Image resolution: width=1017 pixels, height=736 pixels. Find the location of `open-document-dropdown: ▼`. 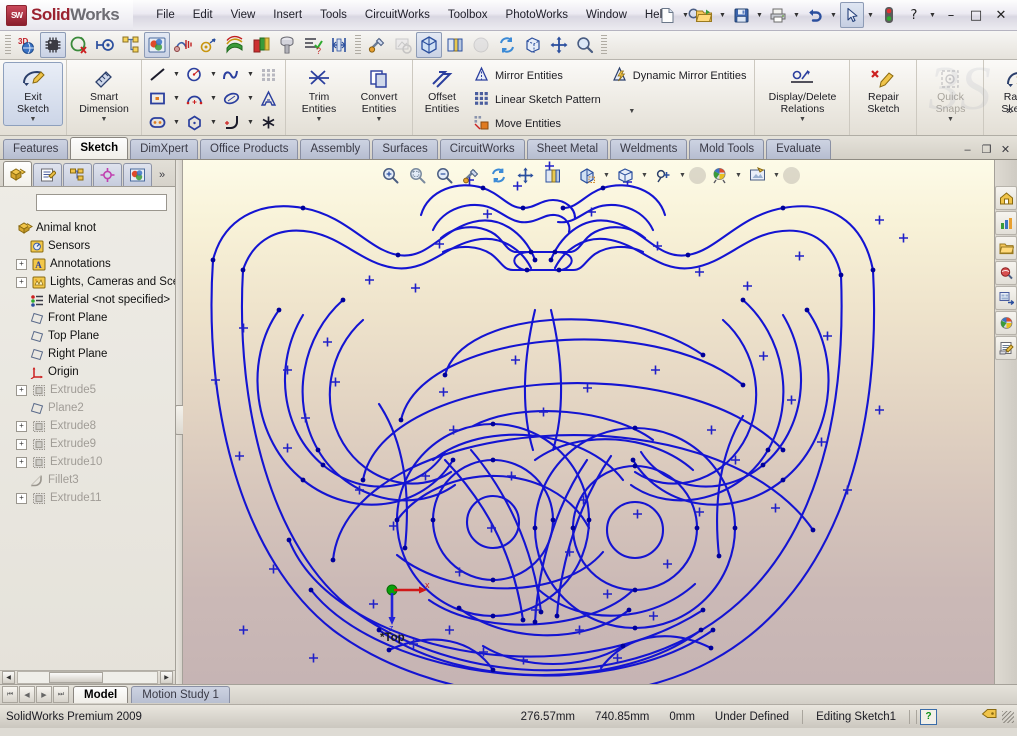

open-document-dropdown: ▼ is located at coordinates (722, 15).